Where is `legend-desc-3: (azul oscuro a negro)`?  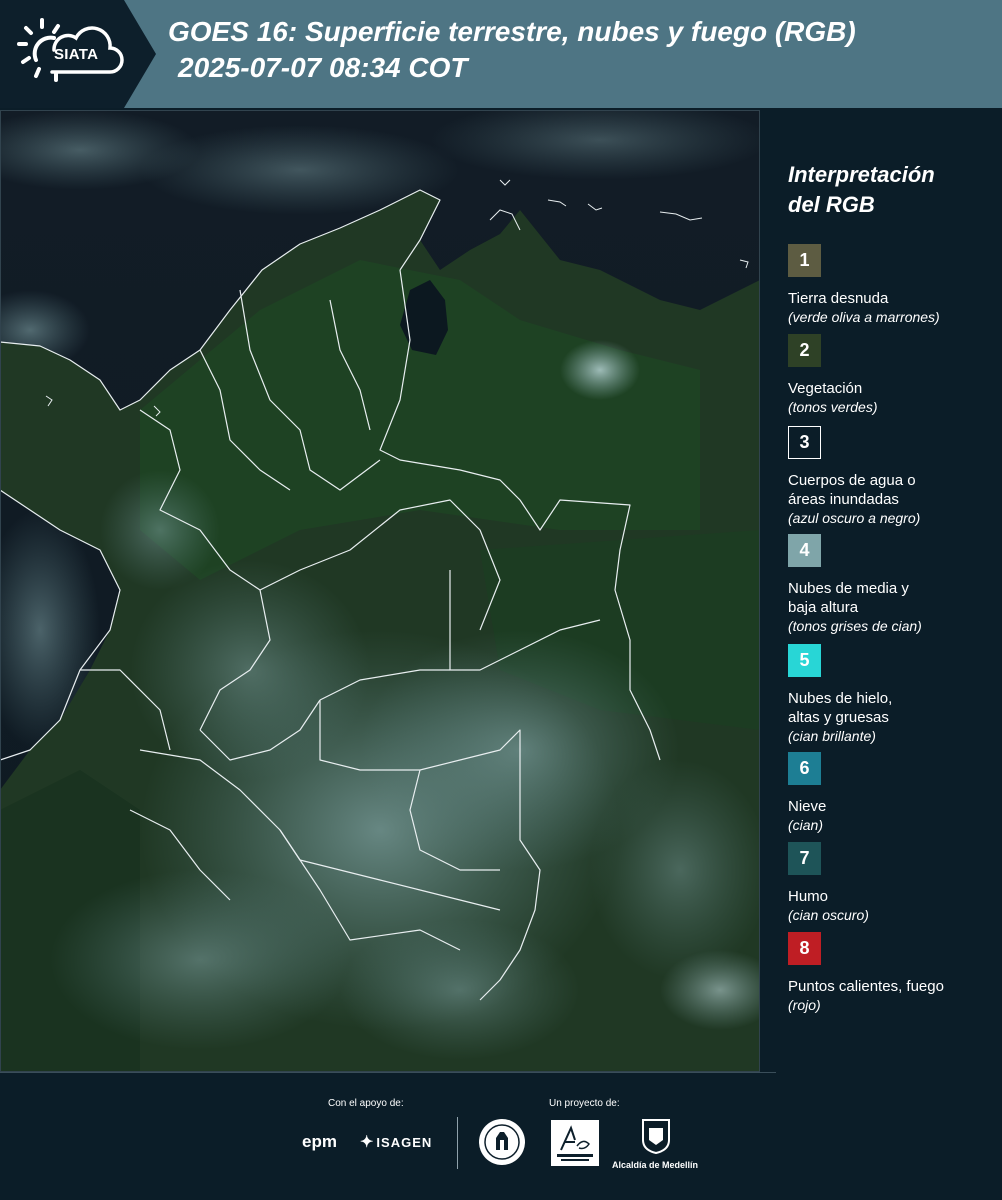 legend-desc-3: (azul oscuro a negro) is located at coordinates (854, 518).